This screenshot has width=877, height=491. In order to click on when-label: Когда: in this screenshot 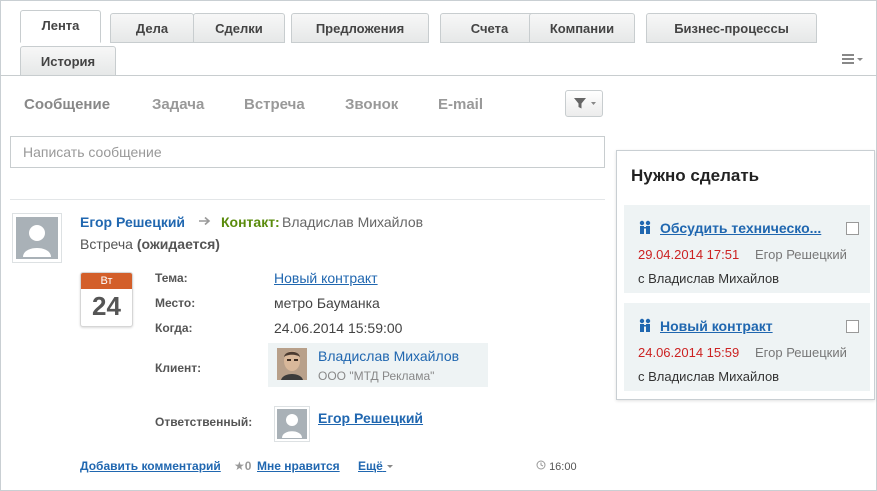, I will do `click(174, 328)`.